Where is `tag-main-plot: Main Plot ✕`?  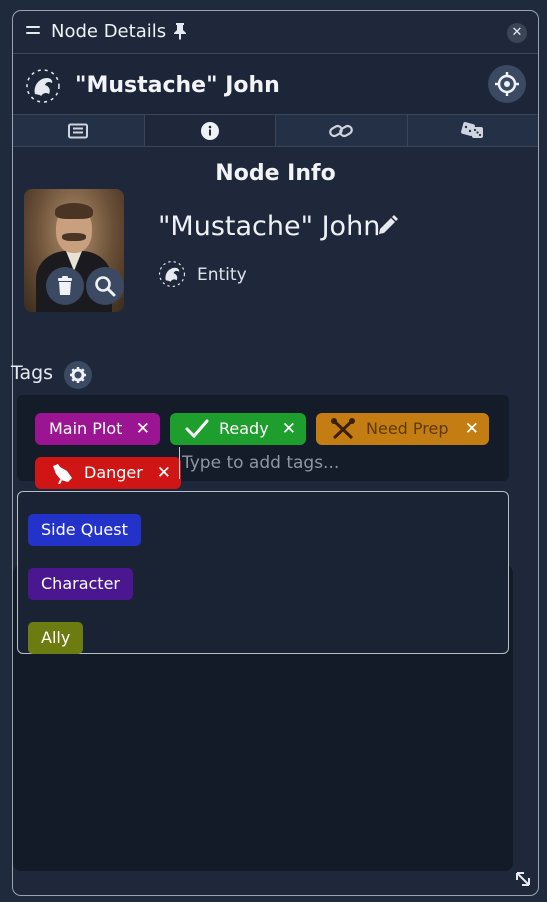 tag-main-plot: Main Plot ✕ is located at coordinates (97, 429).